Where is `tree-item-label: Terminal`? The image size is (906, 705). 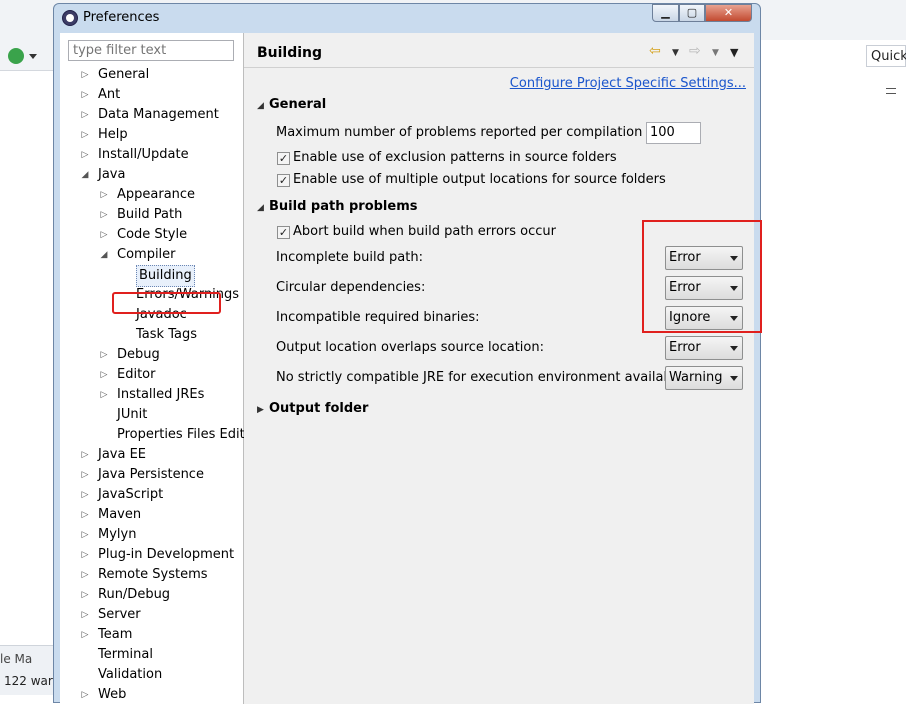 tree-item-label: Terminal is located at coordinates (125, 654).